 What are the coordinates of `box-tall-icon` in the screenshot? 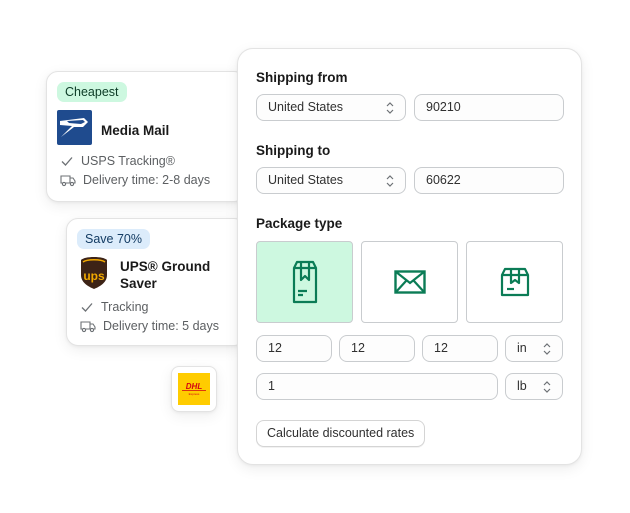 It's located at (304, 282).